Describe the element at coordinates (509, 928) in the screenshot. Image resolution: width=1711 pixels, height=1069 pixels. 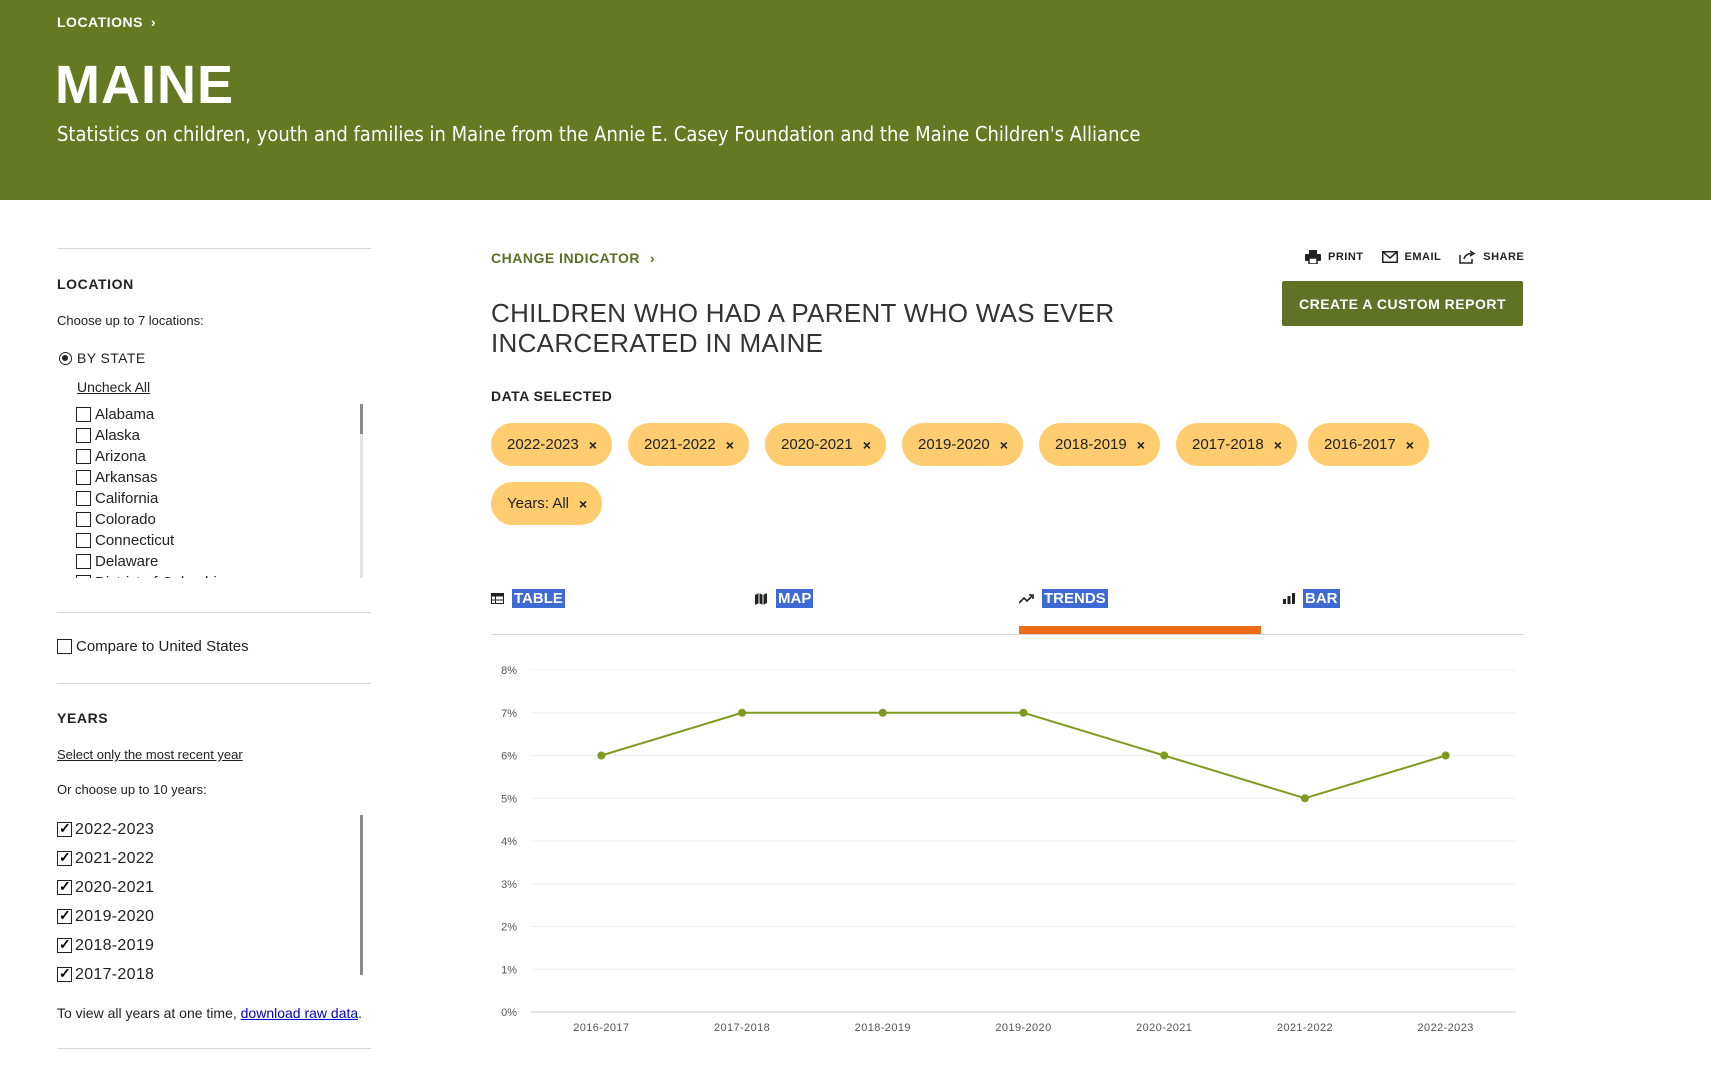
I see `y-tick-label: 2%` at that location.